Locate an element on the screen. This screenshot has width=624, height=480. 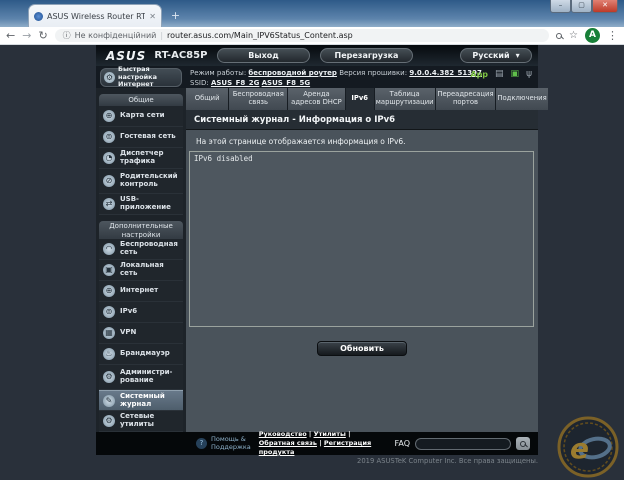
sidebar-item-guest-network: ⊚ Гостевая сеть is located at coordinates (141, 137).